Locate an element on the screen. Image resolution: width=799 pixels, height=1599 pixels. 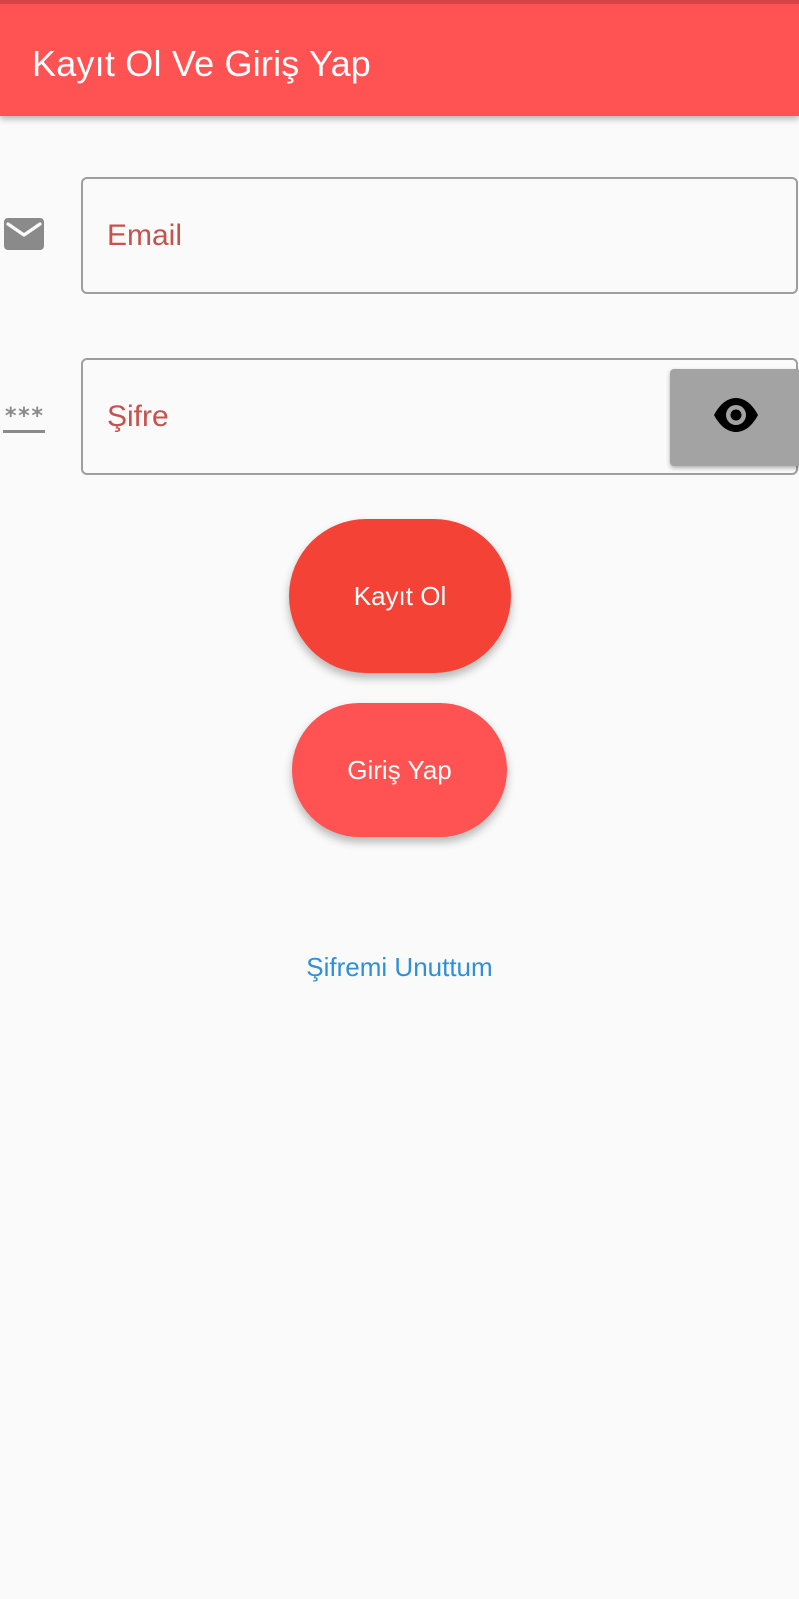
mail-icon is located at coordinates (24, 234).